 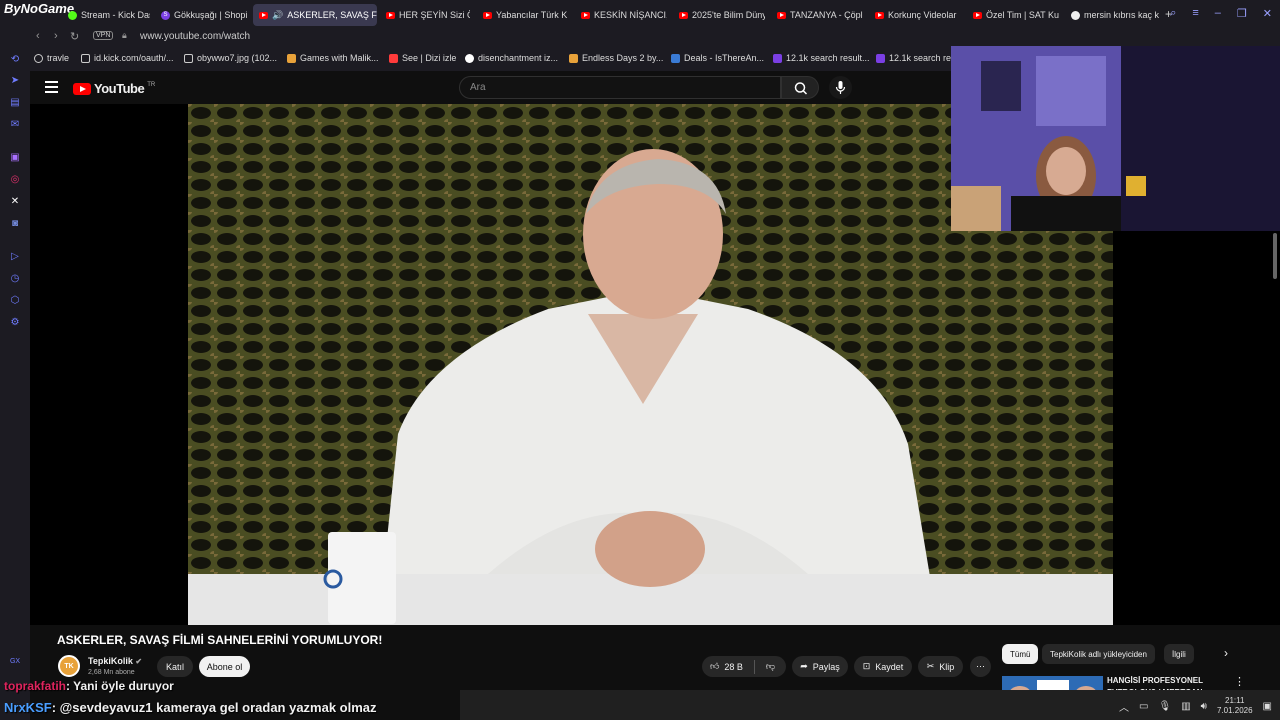 What do you see at coordinates (51, 87) in the screenshot?
I see `hamburger-menu-icon` at bounding box center [51, 87].